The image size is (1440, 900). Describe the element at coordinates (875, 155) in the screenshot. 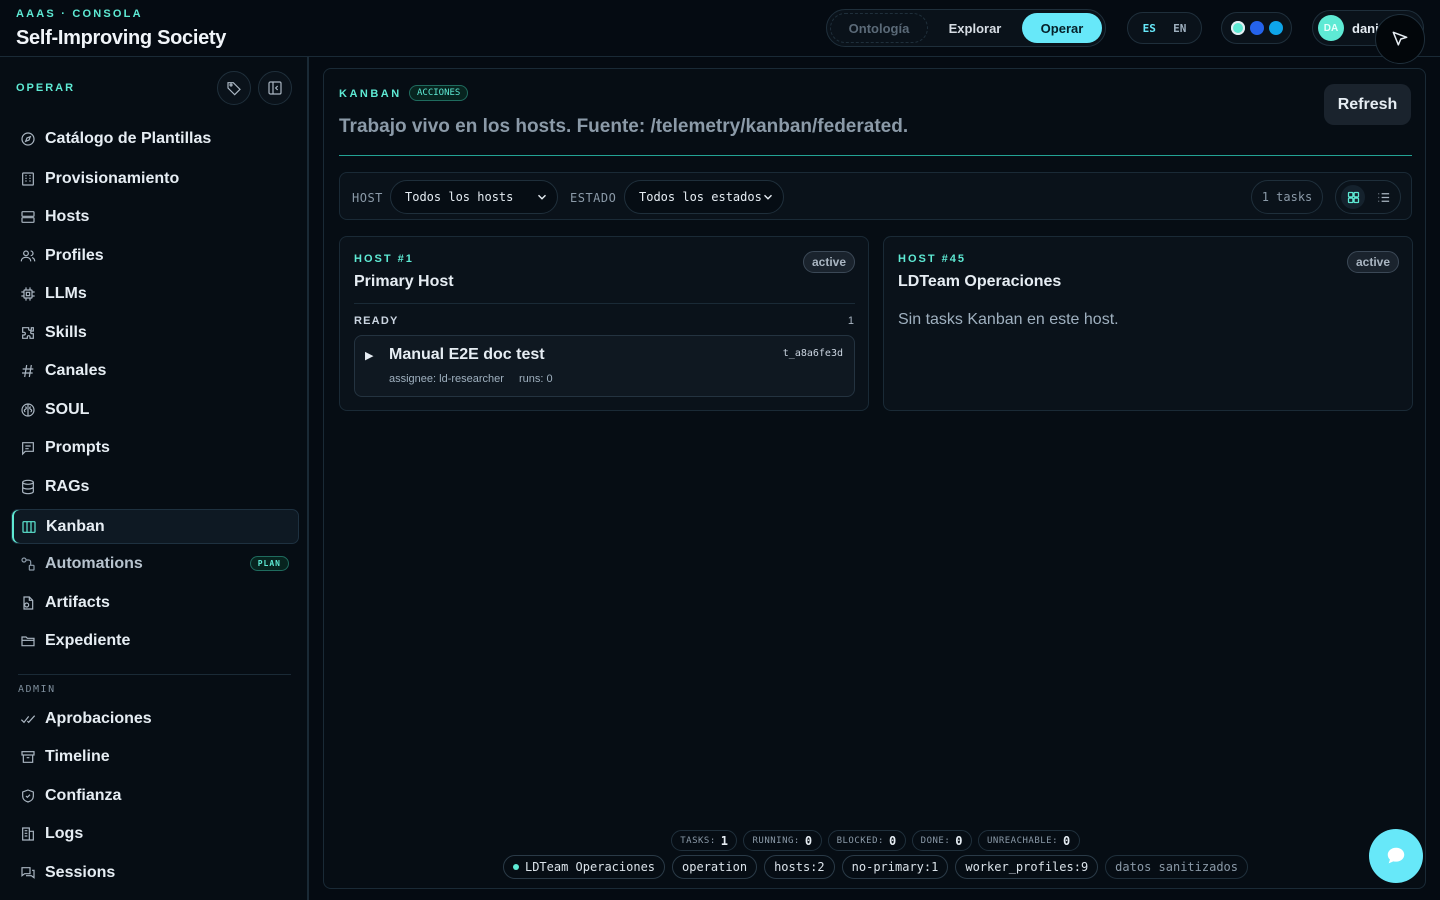

I see `header-divider` at that location.